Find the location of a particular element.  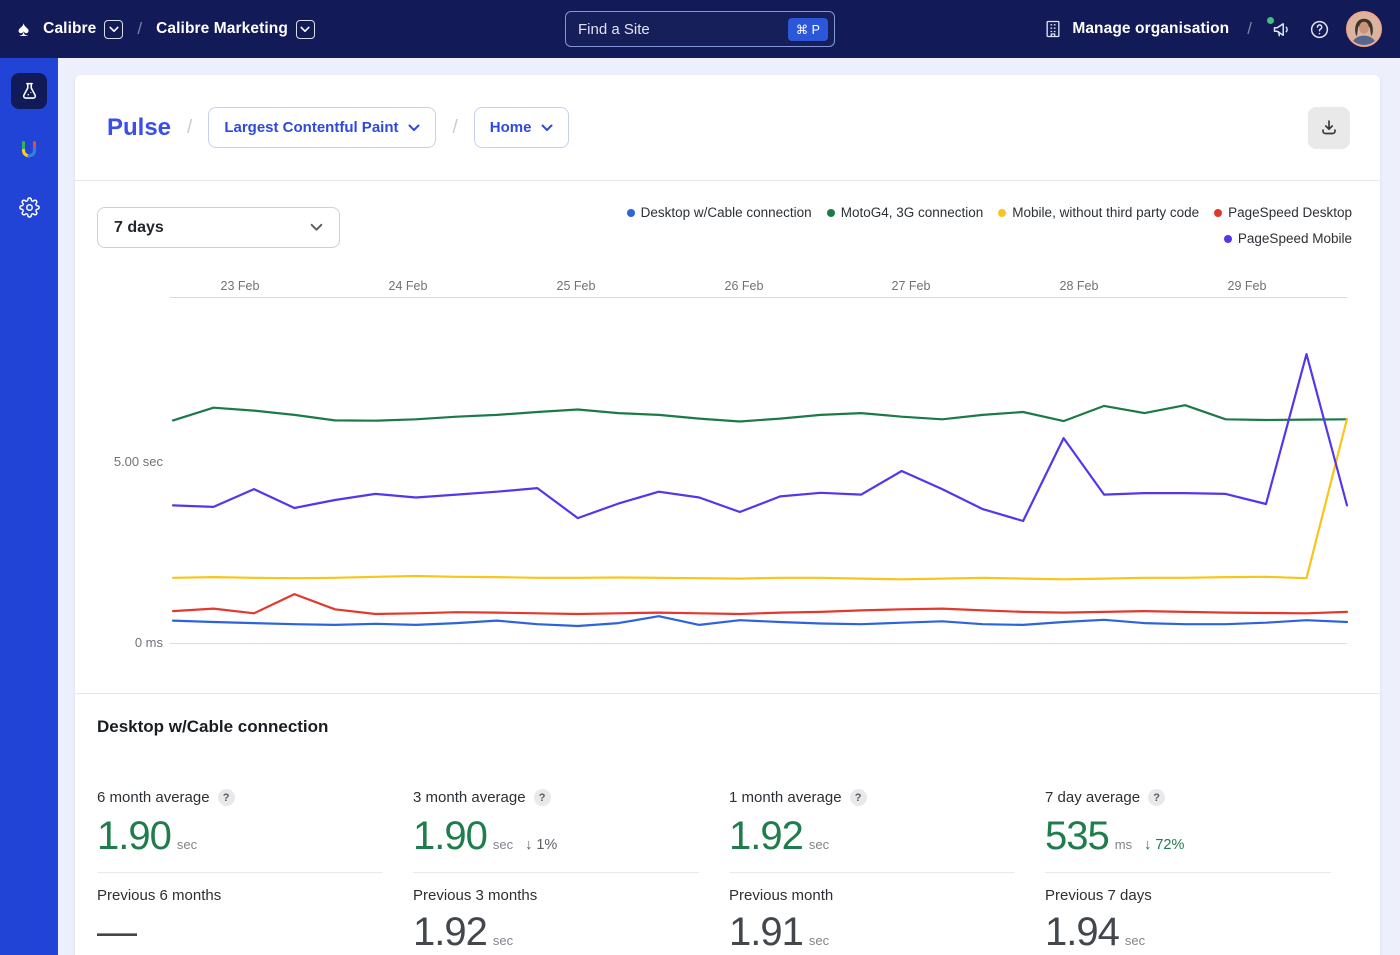

date-range-value: 7 days is located at coordinates (139, 227).